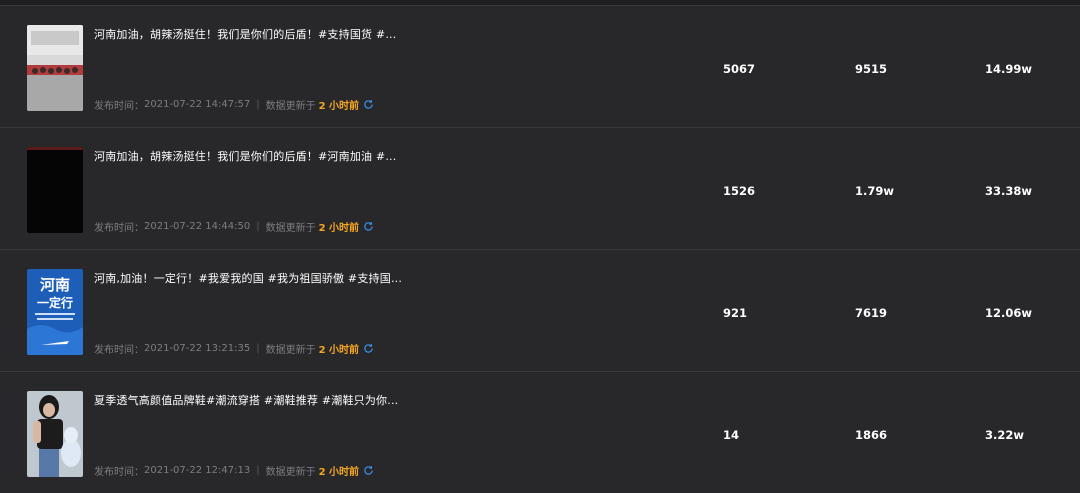  Describe the element at coordinates (735, 313) in the screenshot. I see `stat-value-1: 921` at that location.